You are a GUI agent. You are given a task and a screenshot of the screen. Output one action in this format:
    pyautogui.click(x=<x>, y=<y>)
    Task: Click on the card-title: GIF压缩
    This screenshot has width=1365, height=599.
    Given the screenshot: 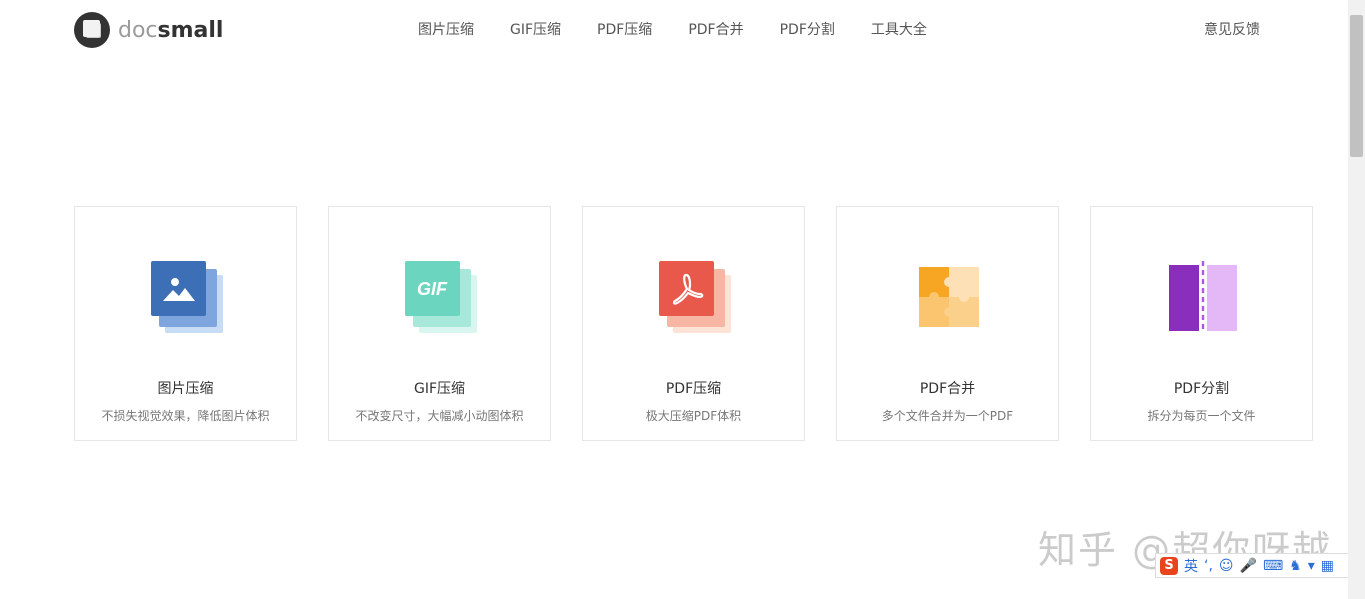 What is the action you would take?
    pyautogui.click(x=439, y=389)
    